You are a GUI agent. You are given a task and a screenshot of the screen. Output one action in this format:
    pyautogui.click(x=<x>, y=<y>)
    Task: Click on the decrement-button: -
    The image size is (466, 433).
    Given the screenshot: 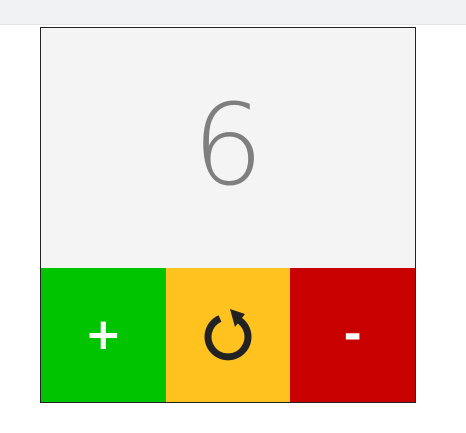 What is the action you would take?
    pyautogui.click(x=353, y=335)
    